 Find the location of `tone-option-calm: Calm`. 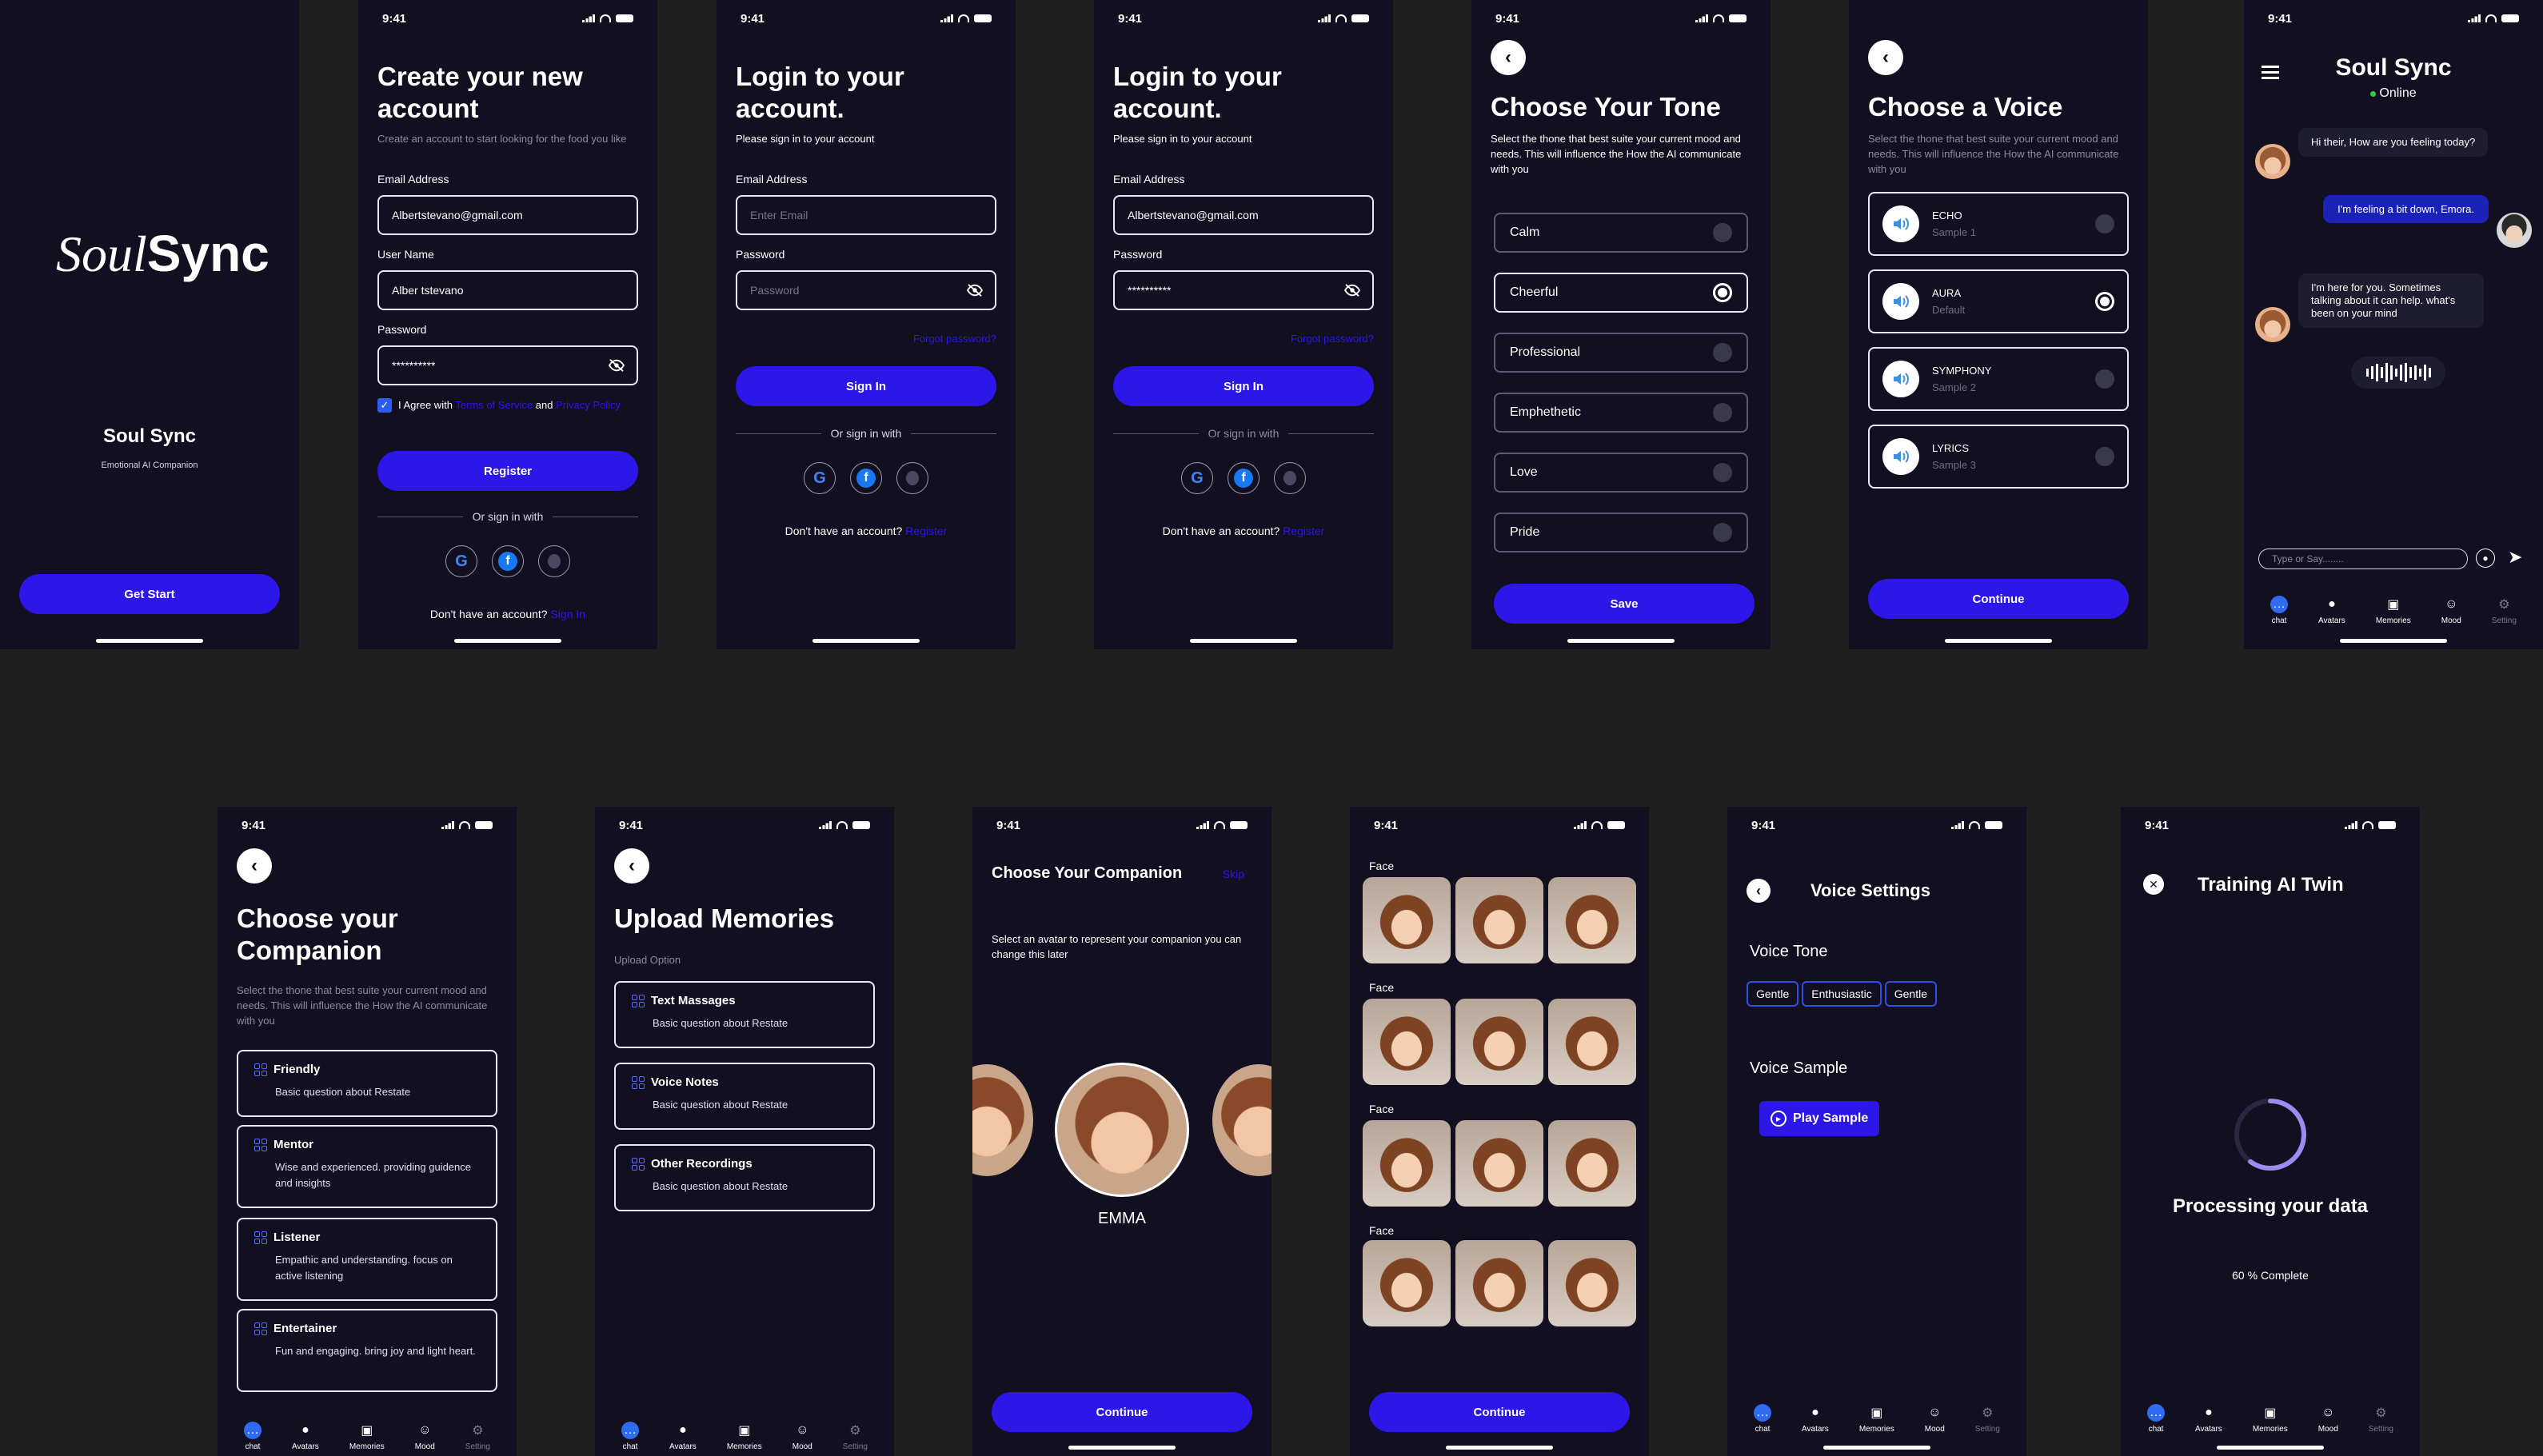

tone-option-calm: Calm is located at coordinates (1621, 233).